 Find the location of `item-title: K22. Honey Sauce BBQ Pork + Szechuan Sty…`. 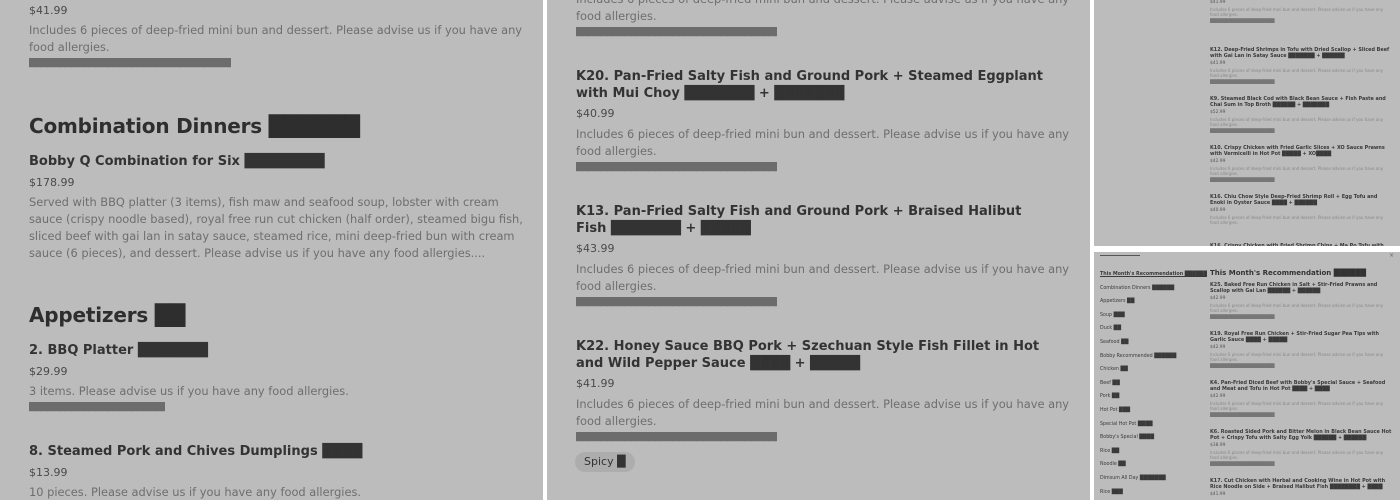

item-title: K22. Honey Sauce BBQ Pork + Szechuan Sty… is located at coordinates (808, 355).